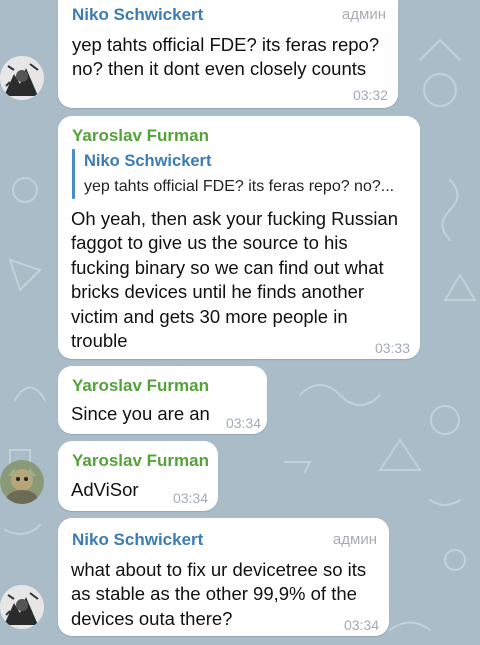 Image resolution: width=480 pixels, height=645 pixels. What do you see at coordinates (219, 68) in the screenshot?
I see `message-line: no? then it dont even closely counts` at bounding box center [219, 68].